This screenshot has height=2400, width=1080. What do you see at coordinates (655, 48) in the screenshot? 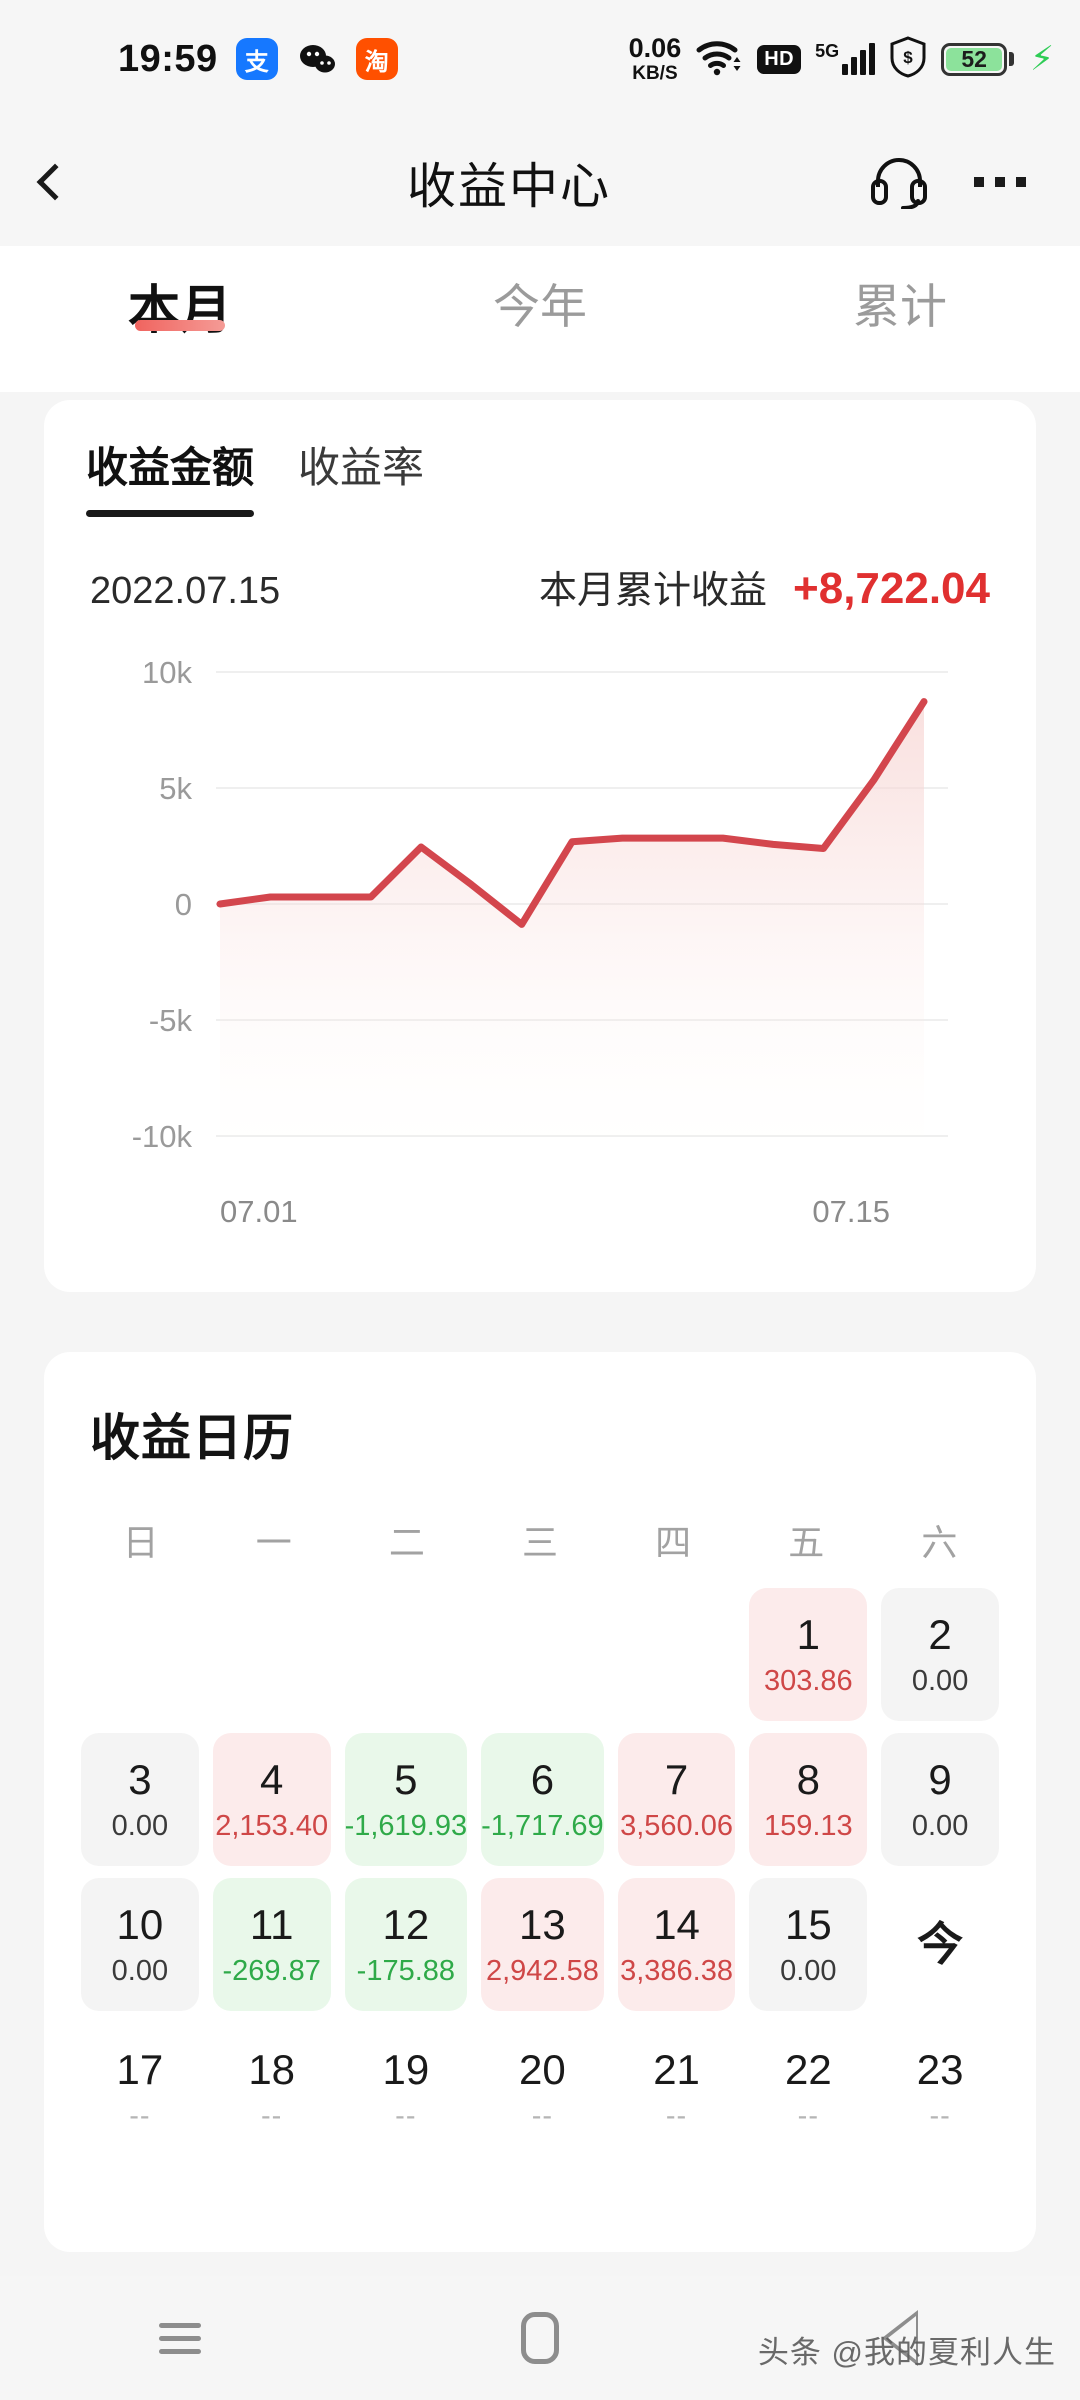
I see `network-speed-value: 0.06` at bounding box center [655, 48].